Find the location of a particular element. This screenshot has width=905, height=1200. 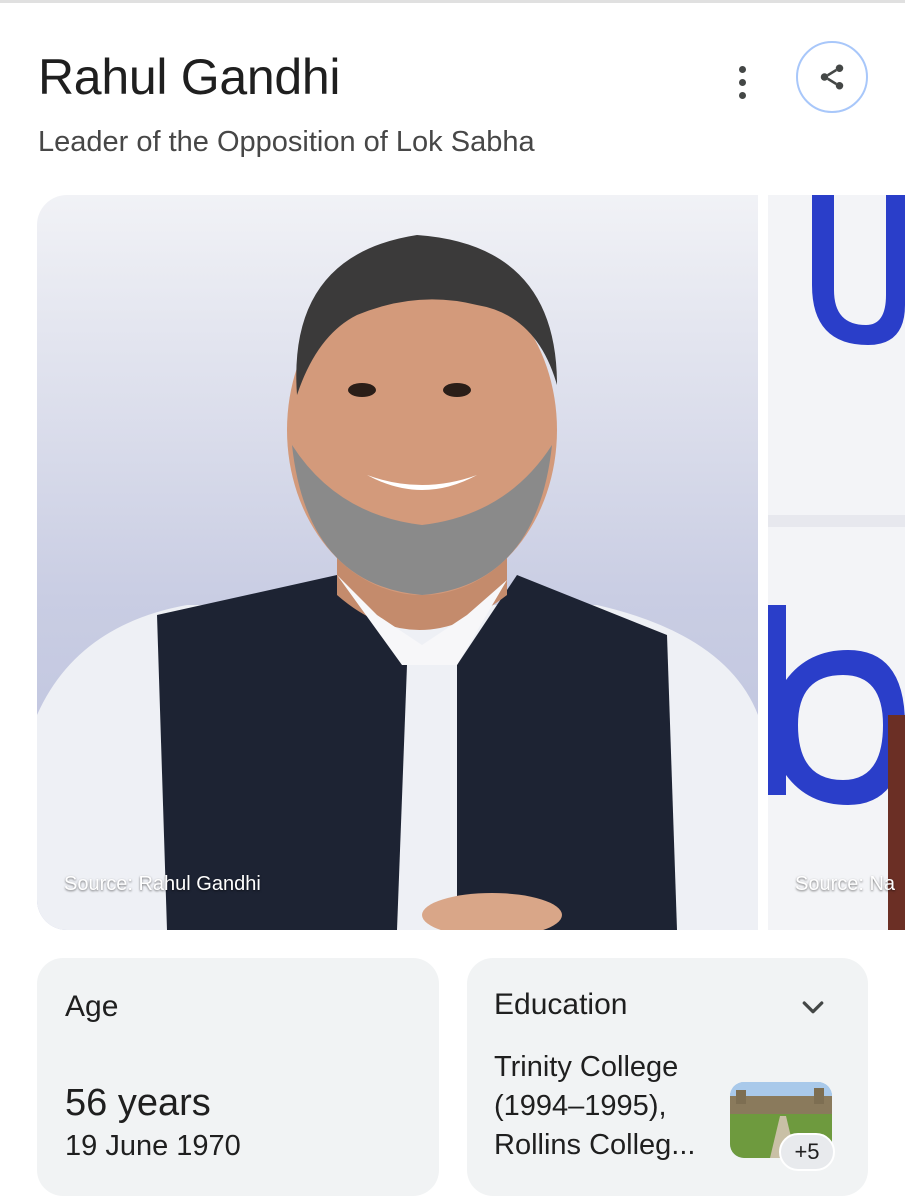

birth-date: 19 June 1970 is located at coordinates (153, 1146).